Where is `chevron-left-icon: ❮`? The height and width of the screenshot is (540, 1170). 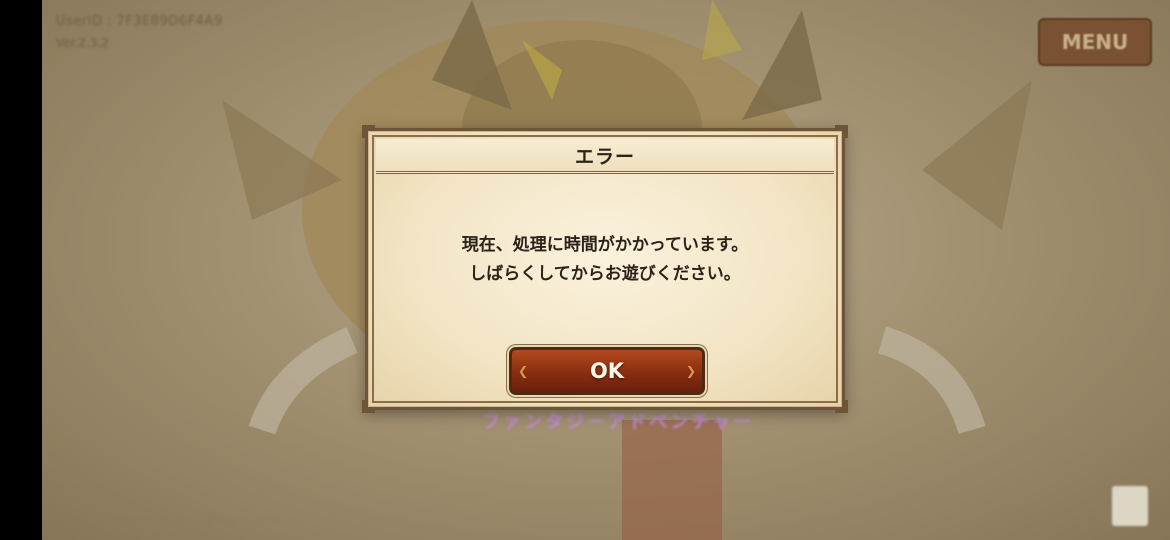
chevron-left-icon: ❮ is located at coordinates (523, 371).